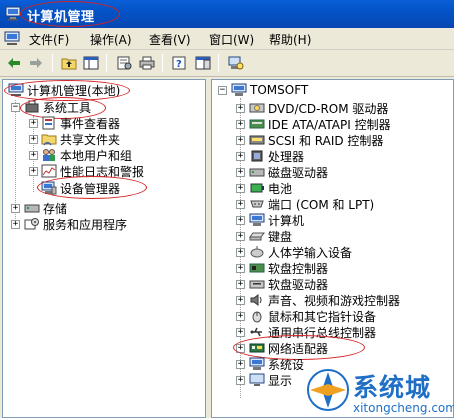 The width and height of the screenshot is (454, 418). Describe the element at coordinates (288, 284) in the screenshot. I see `device-category-floppy-drives: 软盘驱动器` at that location.